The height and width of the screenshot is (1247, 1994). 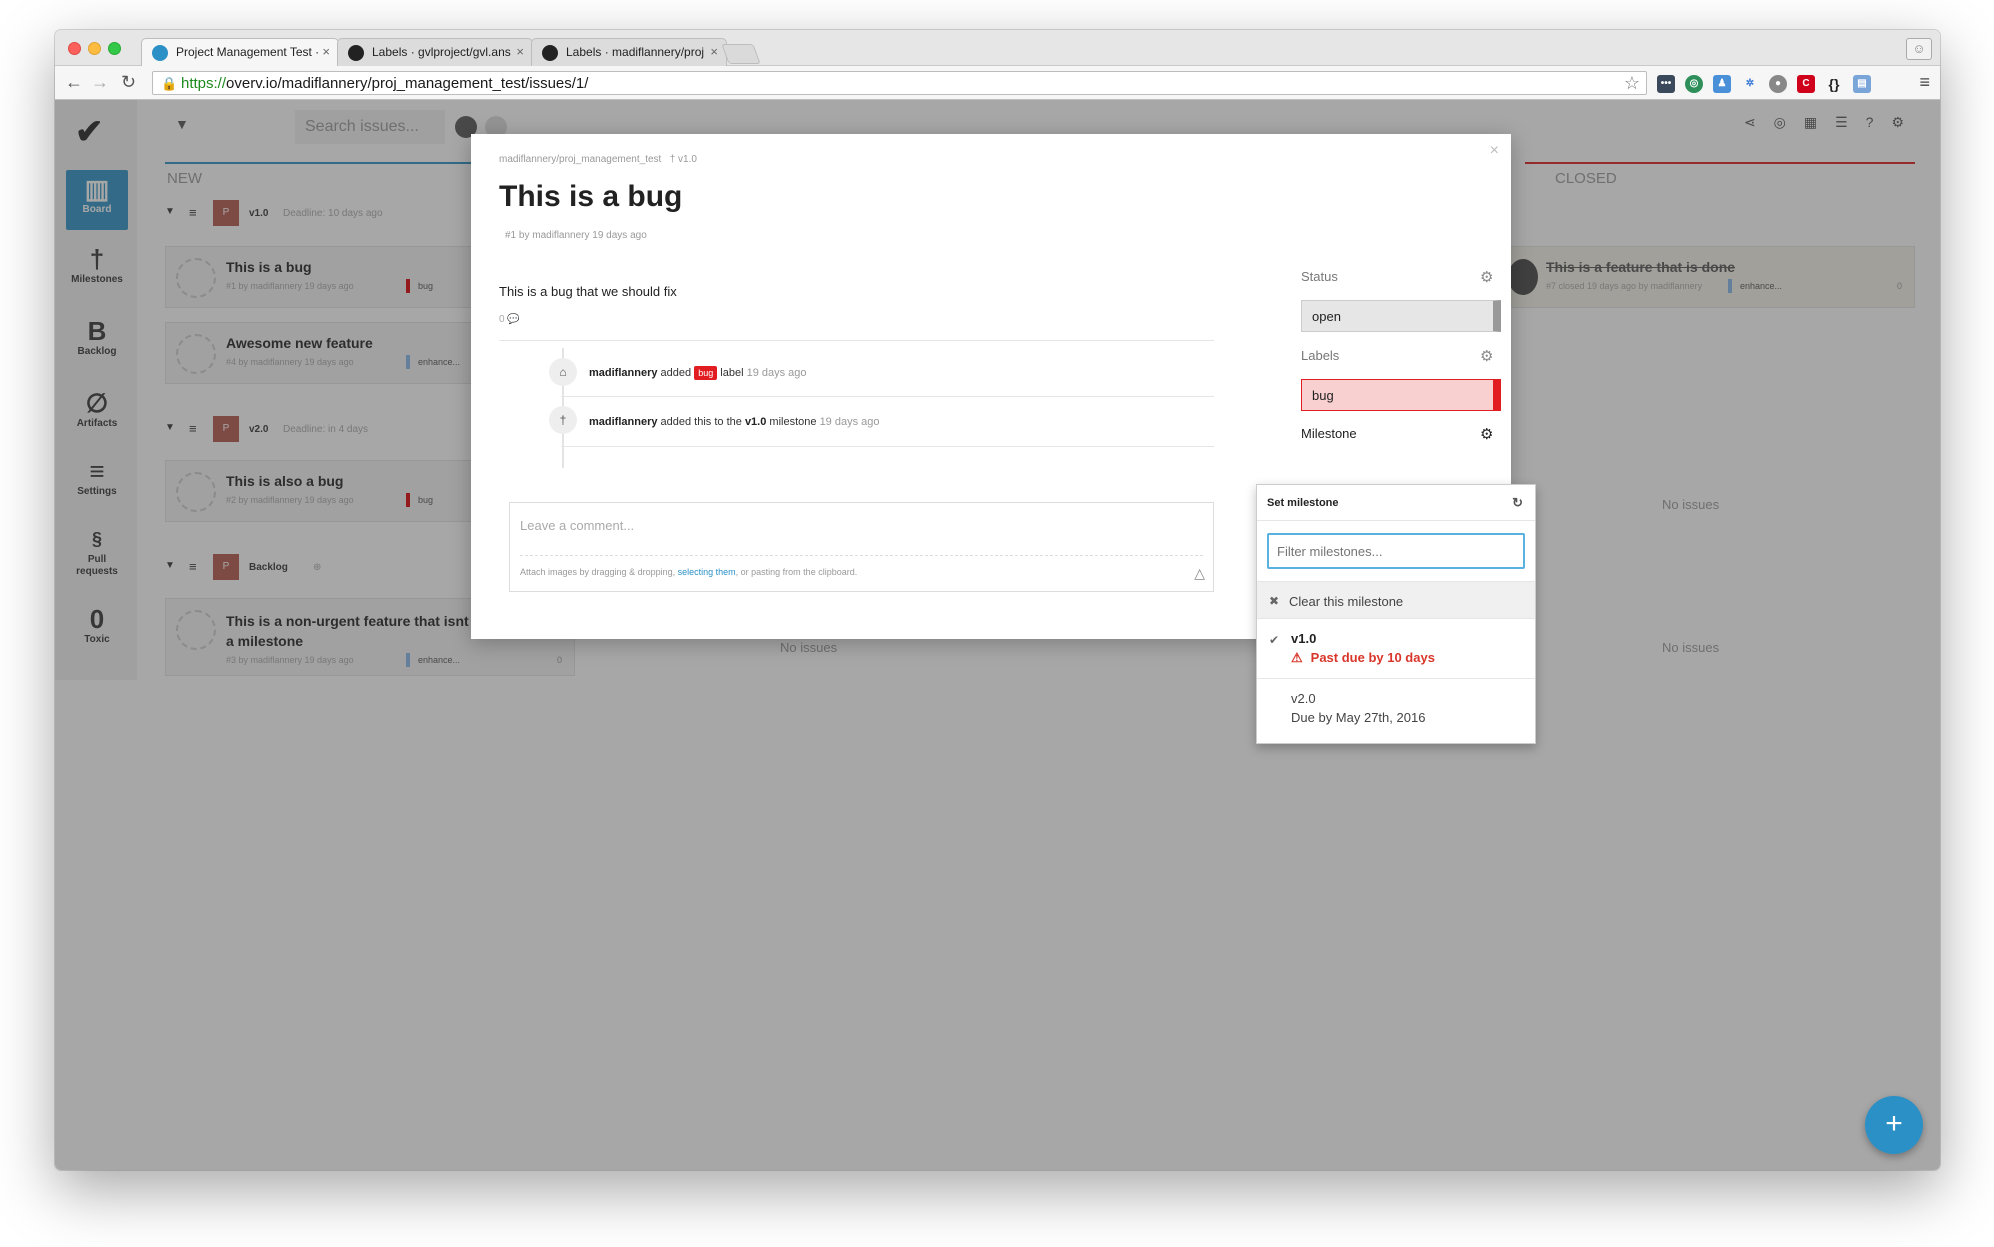 What do you see at coordinates (701, 422) in the screenshot?
I see `event-text: added this to the` at bounding box center [701, 422].